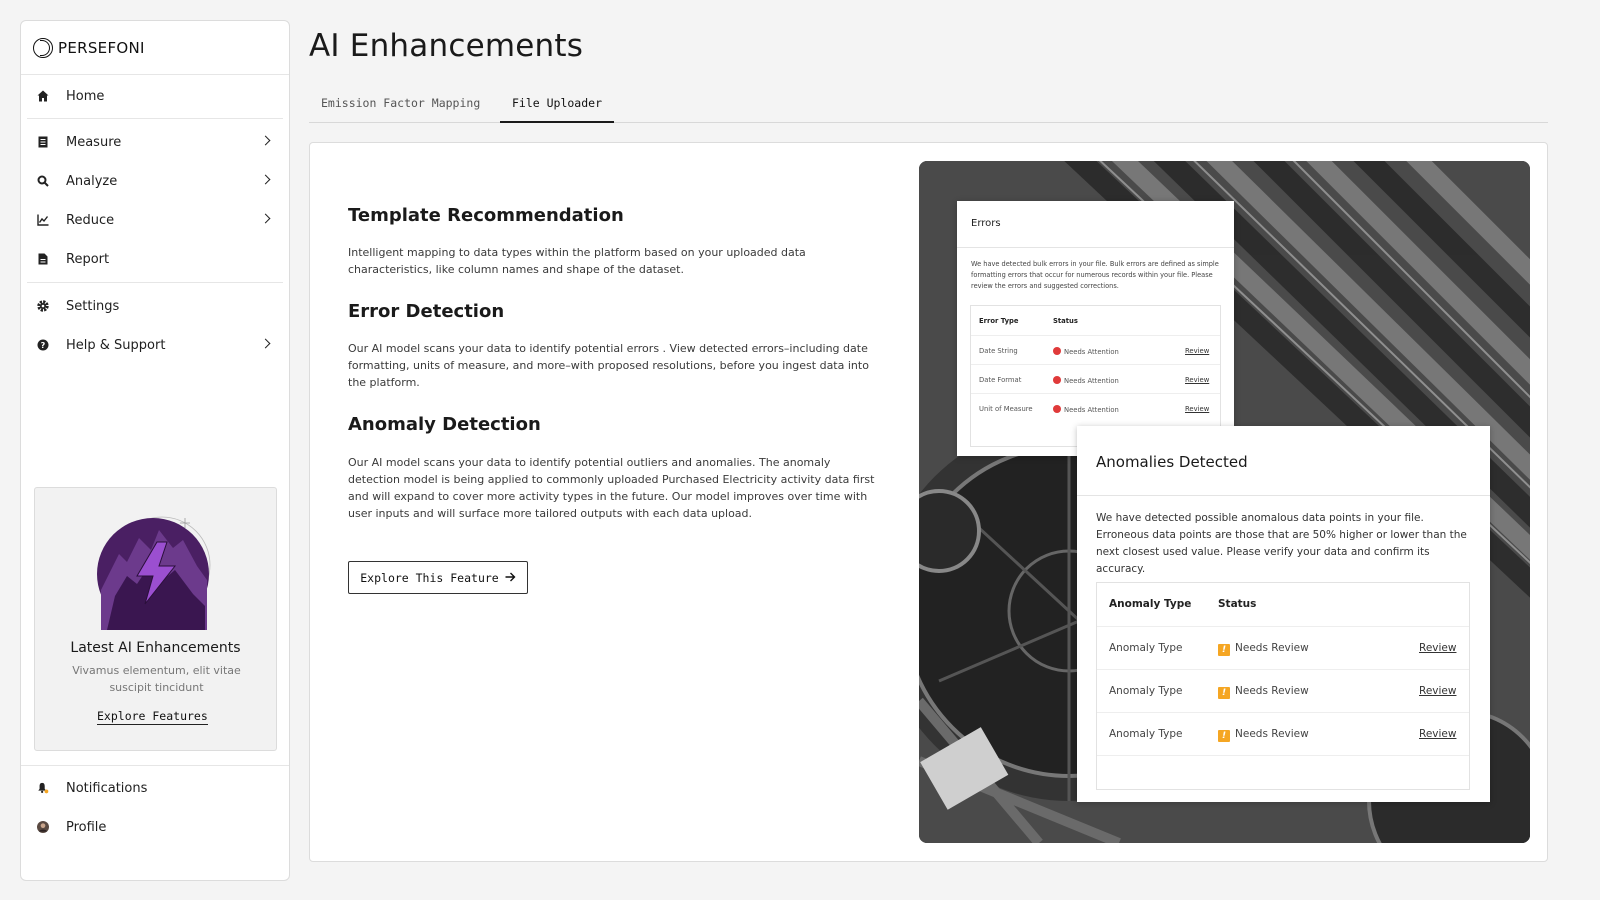 The width and height of the screenshot is (1600, 900). I want to click on error-type: Date String, so click(998, 351).